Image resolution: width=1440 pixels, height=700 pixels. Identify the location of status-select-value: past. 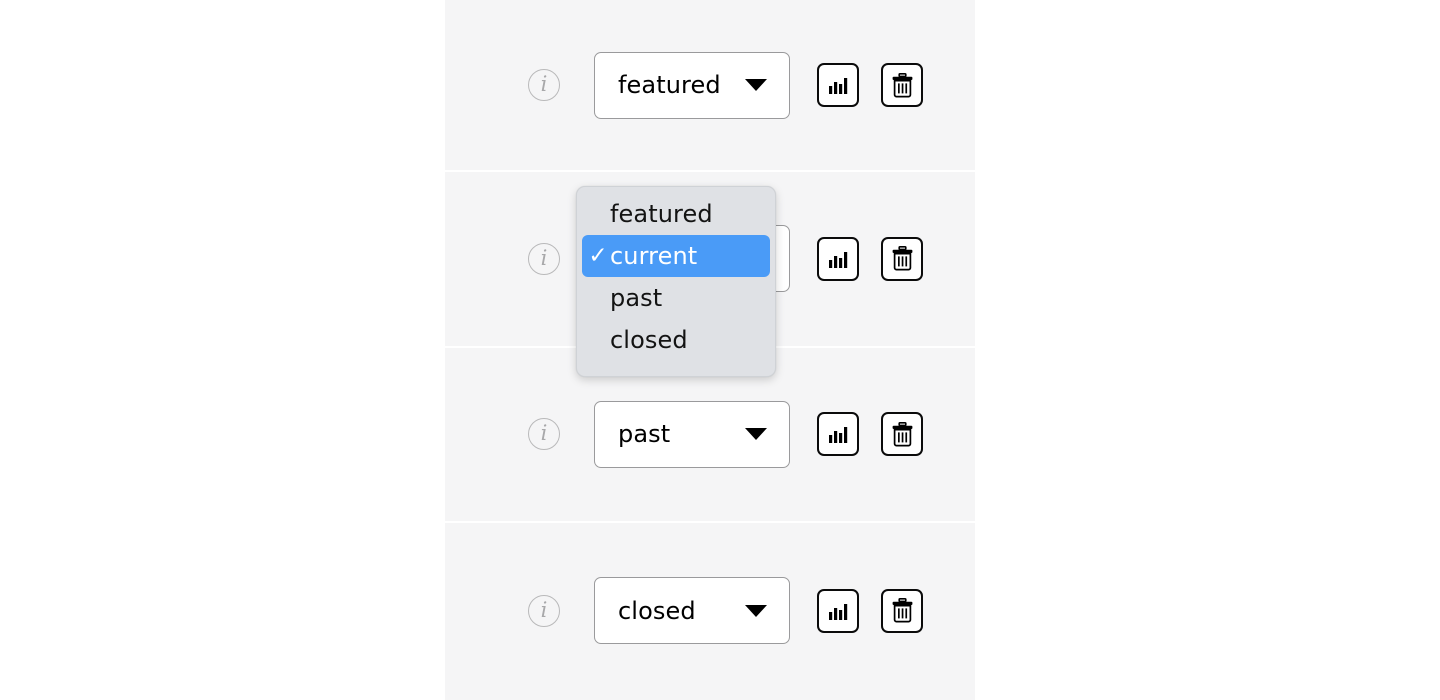
(644, 434).